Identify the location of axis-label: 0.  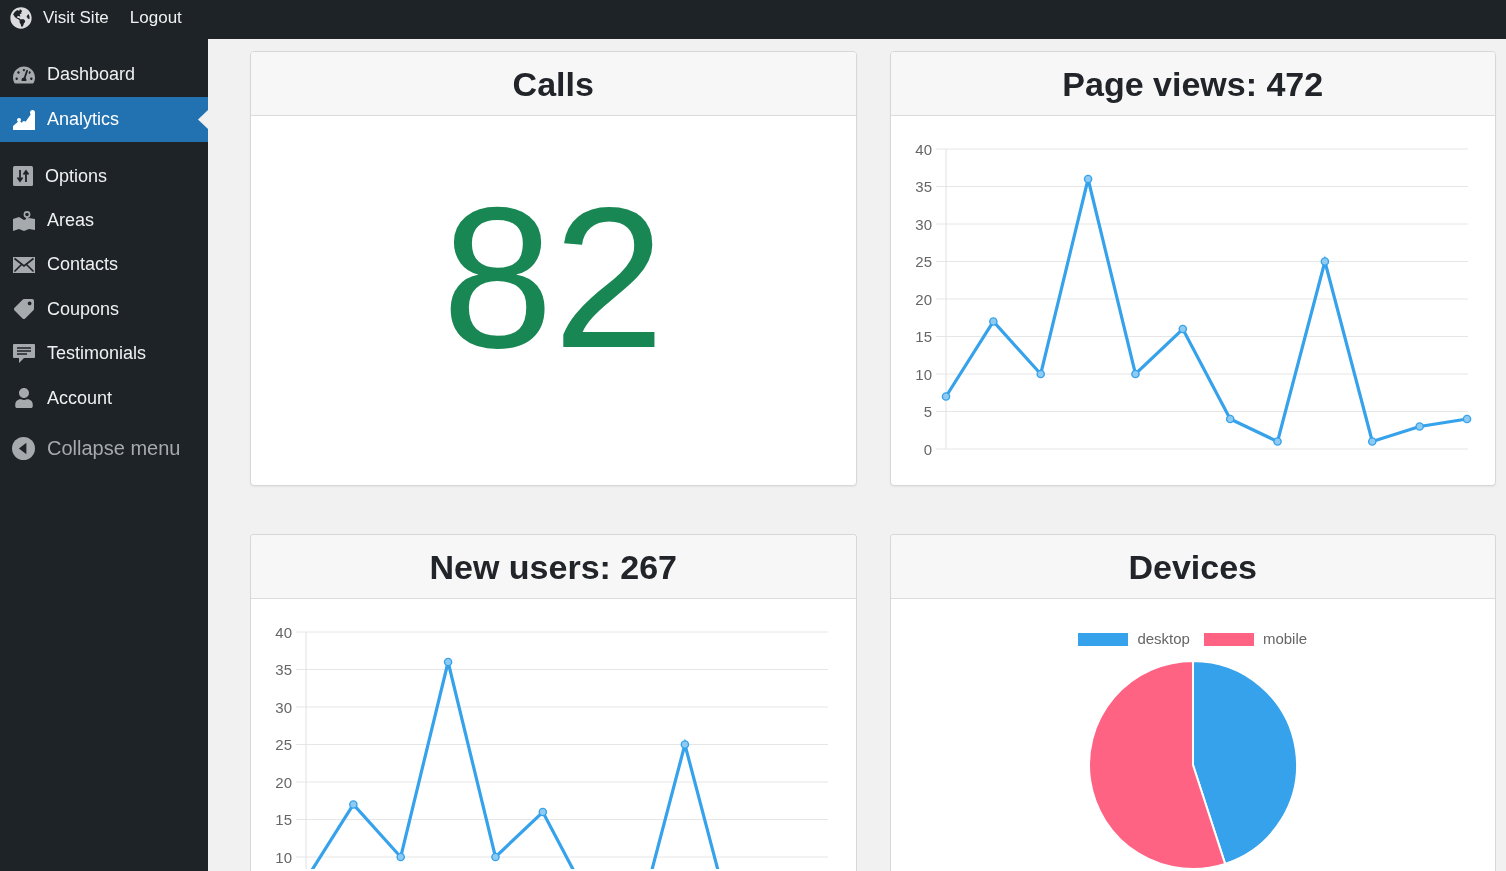
(927, 449).